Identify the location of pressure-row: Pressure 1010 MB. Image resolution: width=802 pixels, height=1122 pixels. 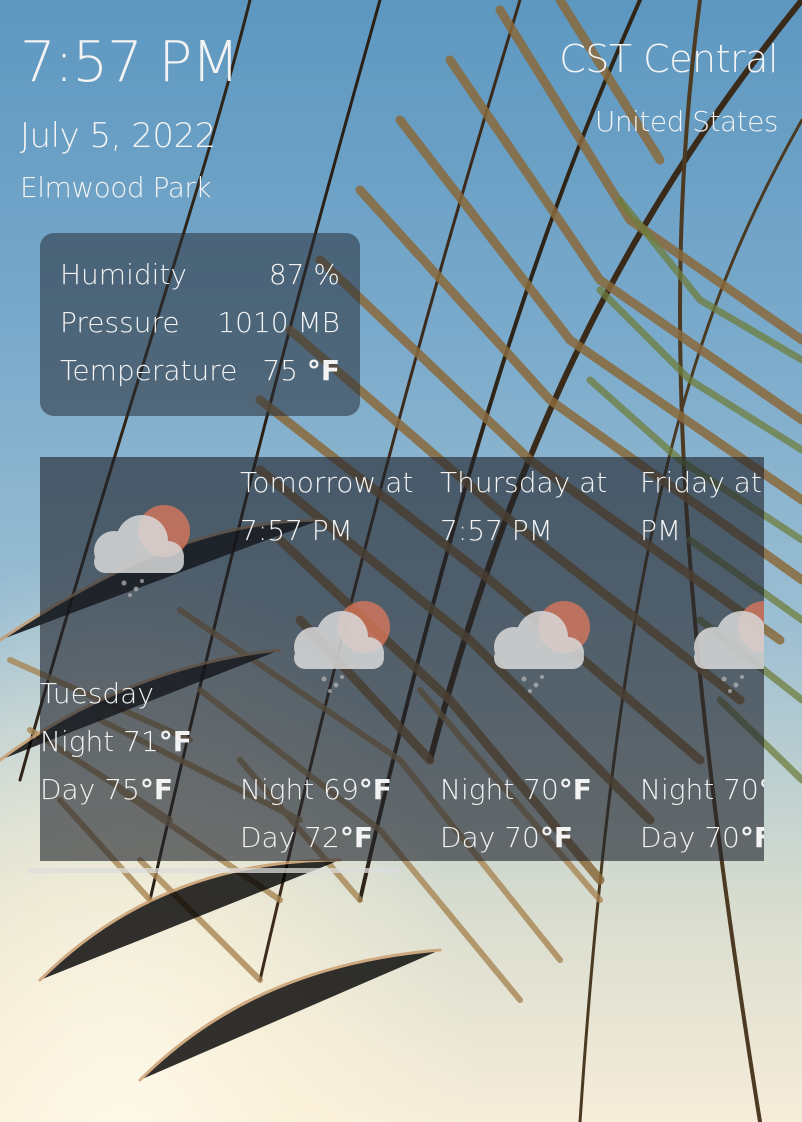
(200, 326).